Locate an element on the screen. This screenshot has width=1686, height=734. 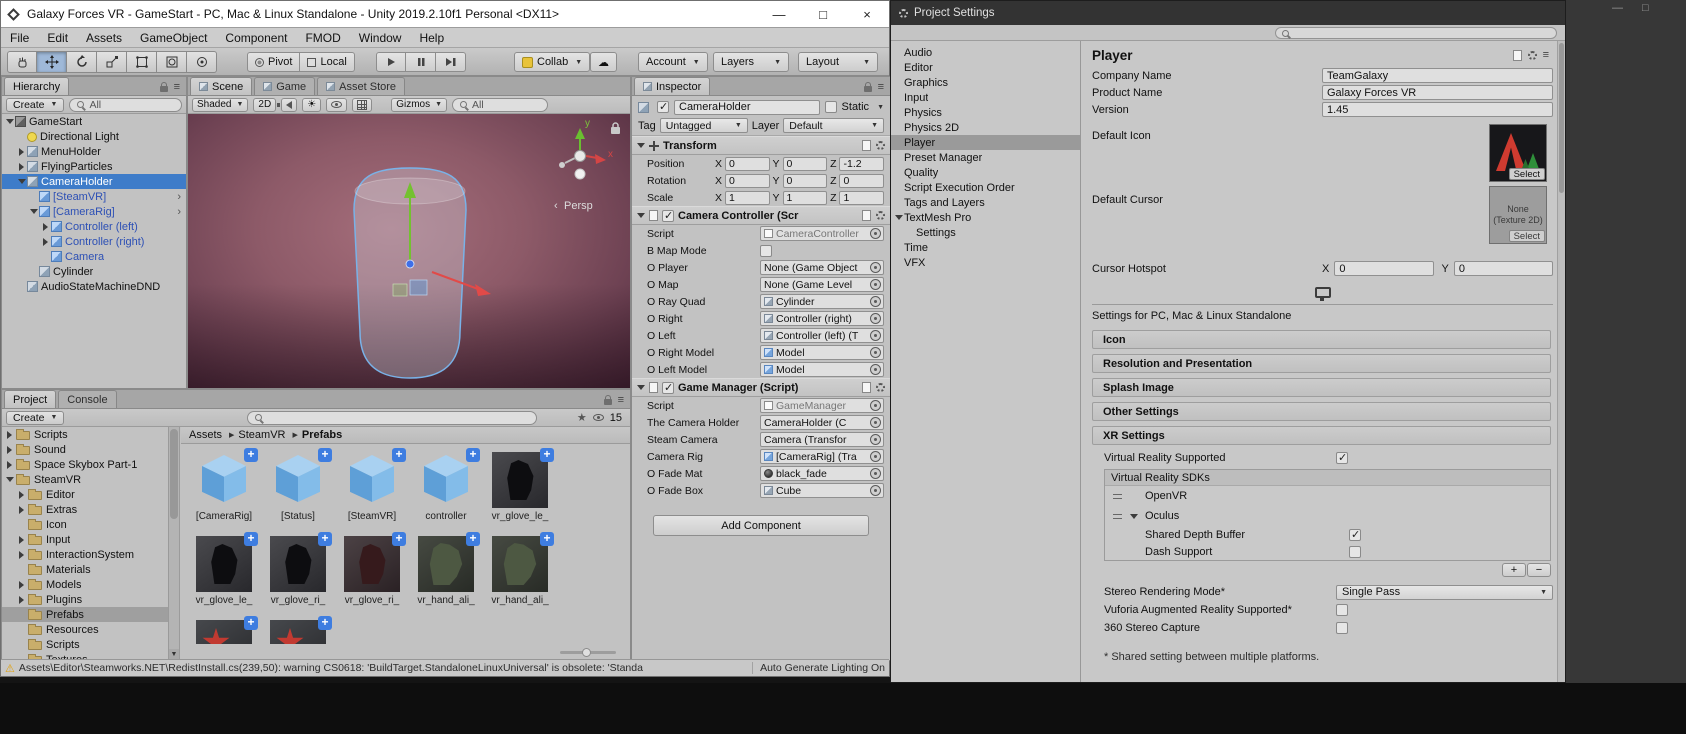
vr-supported-checkbox is located at coordinates (1342, 457).